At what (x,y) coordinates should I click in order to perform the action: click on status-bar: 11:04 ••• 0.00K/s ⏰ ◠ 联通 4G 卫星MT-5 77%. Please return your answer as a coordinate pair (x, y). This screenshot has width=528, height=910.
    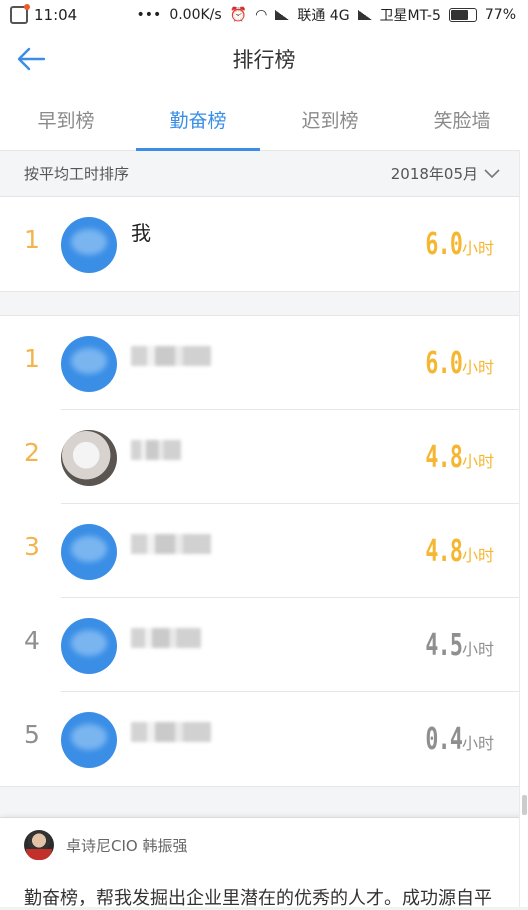
    Looking at the image, I should click on (264, 15).